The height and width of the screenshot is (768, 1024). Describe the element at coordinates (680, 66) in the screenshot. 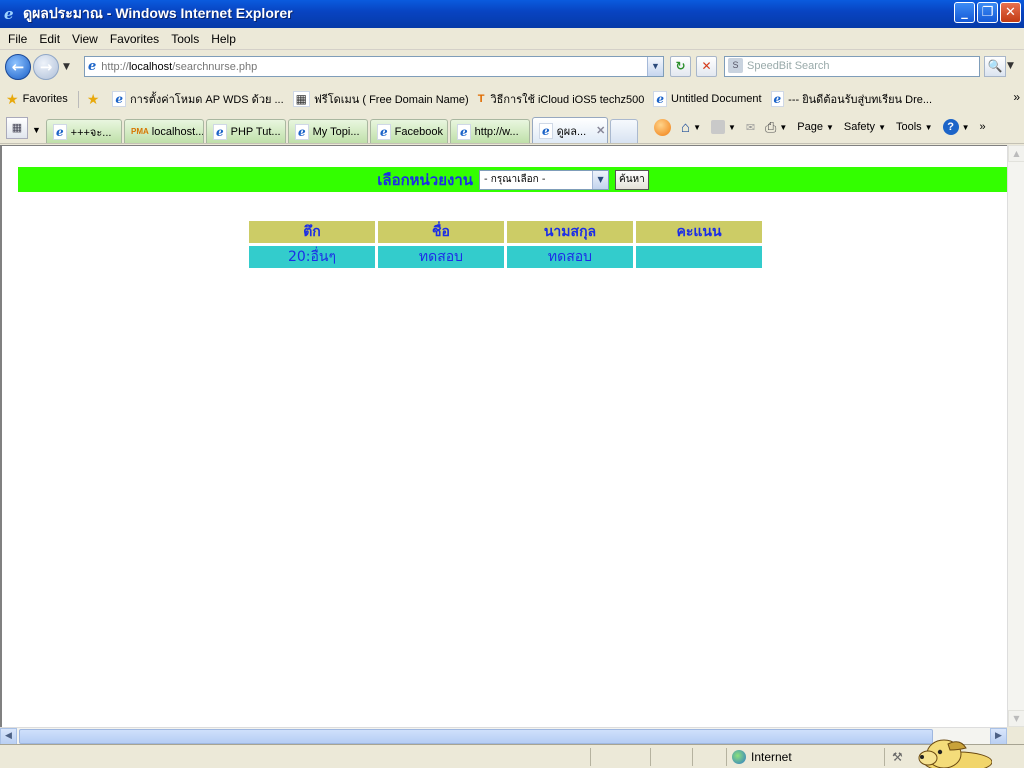

I see `refresh-button: ↻` at that location.